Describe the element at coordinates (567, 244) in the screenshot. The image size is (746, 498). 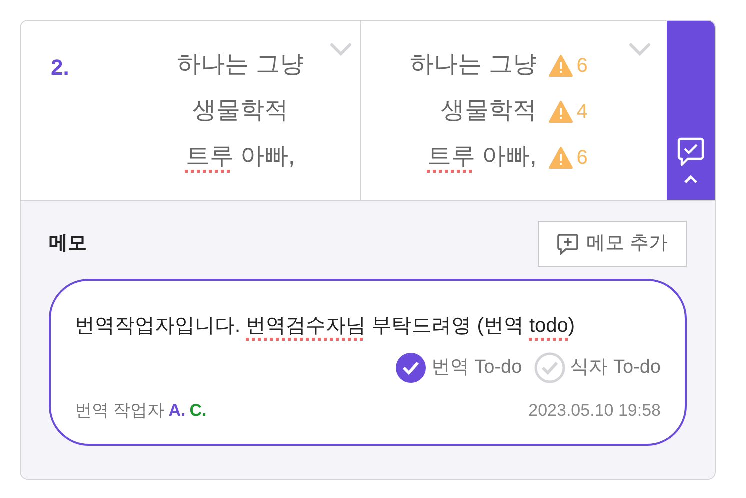
I see `add-comment-icon` at that location.